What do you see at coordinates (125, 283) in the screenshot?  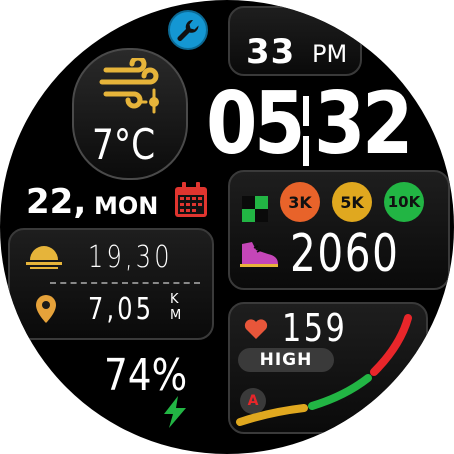 I see `divider` at bounding box center [125, 283].